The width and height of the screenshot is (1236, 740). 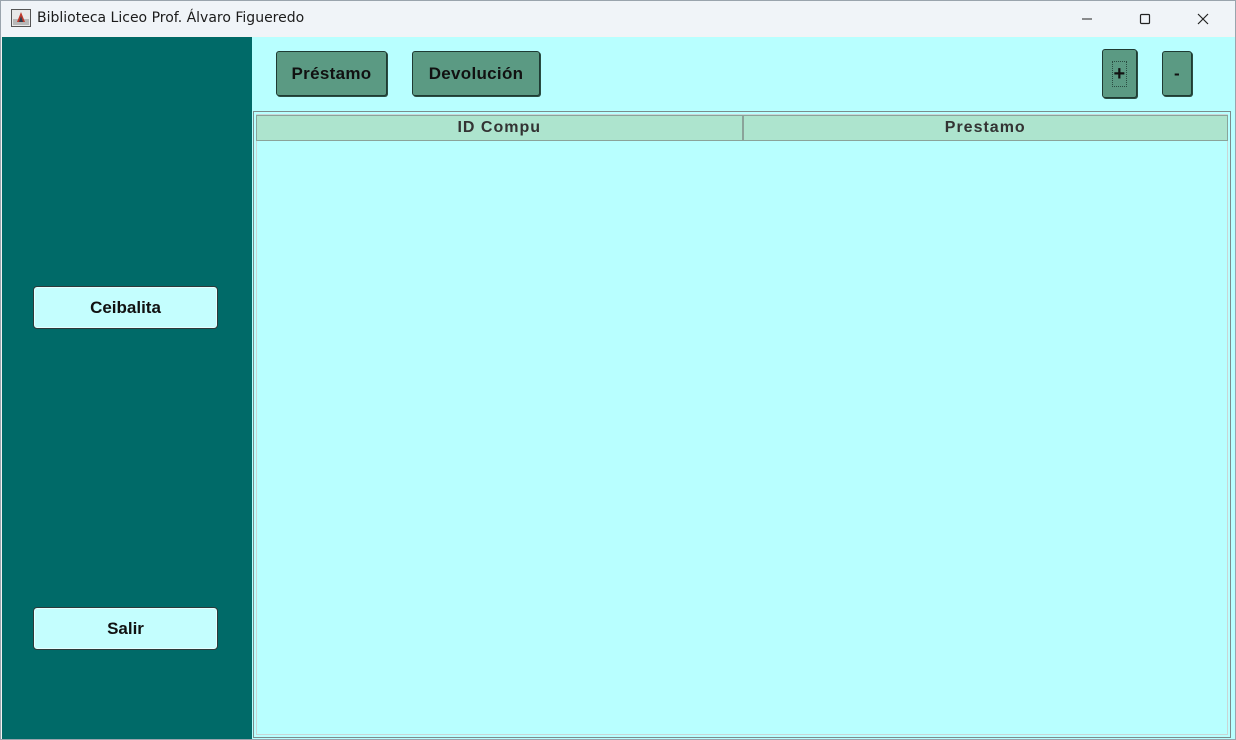 What do you see at coordinates (985, 128) in the screenshot?
I see `column-header-prestamo: Prestamo` at bounding box center [985, 128].